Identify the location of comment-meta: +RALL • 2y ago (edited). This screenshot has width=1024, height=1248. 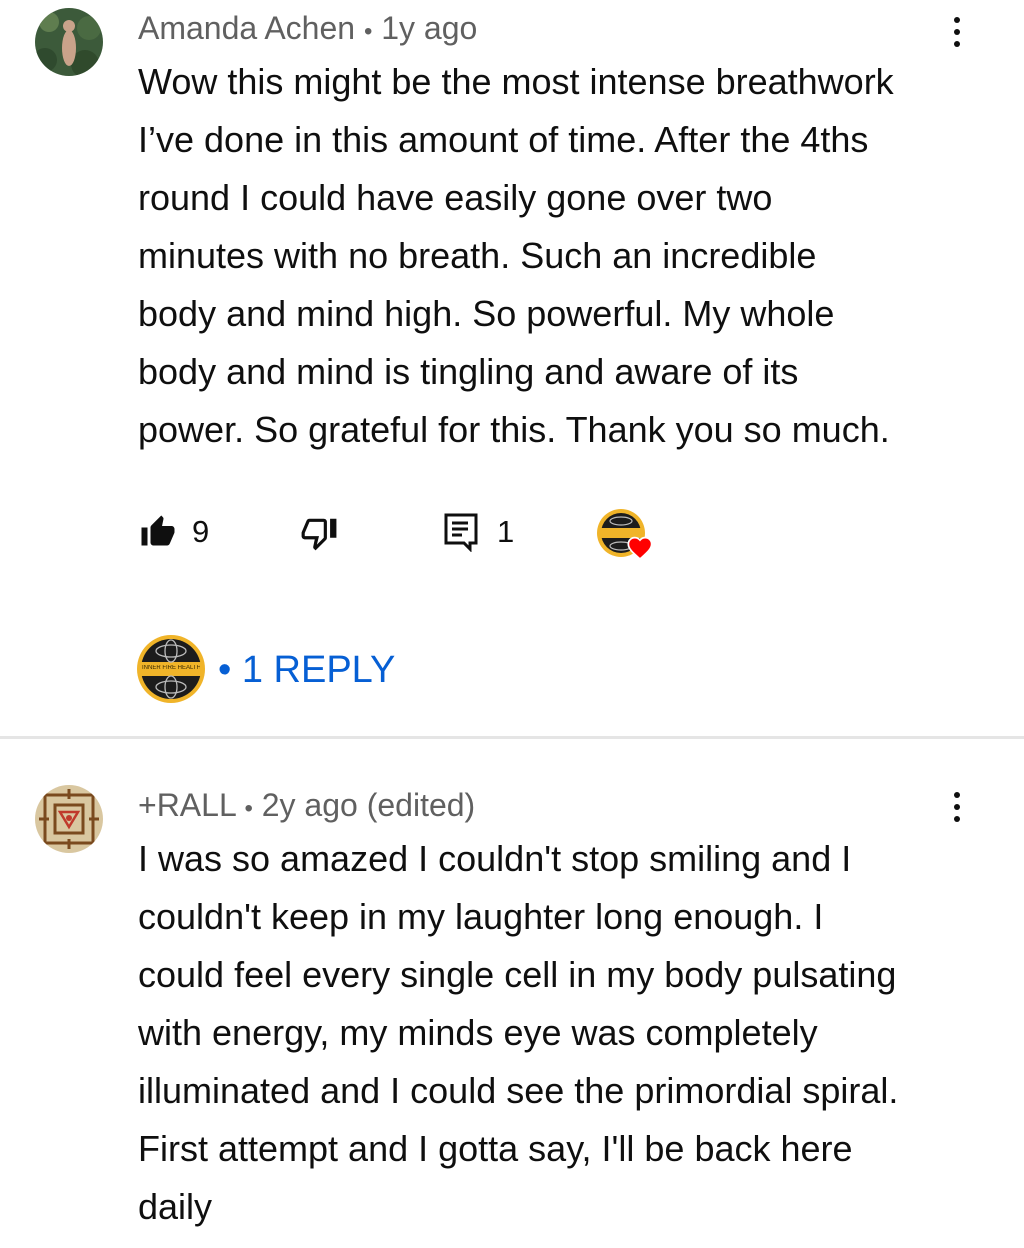
(306, 807).